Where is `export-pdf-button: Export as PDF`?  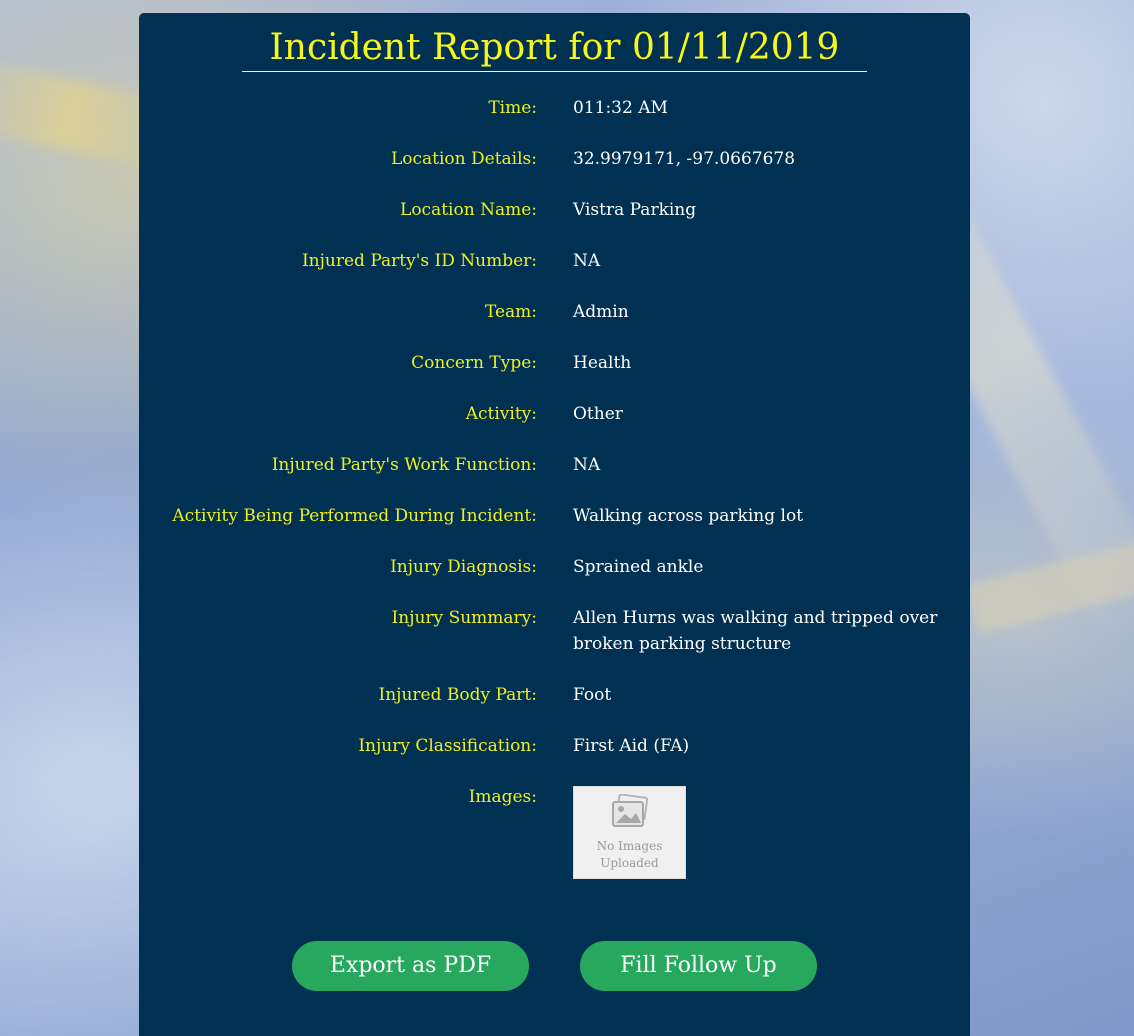 export-pdf-button: Export as PDF is located at coordinates (410, 966).